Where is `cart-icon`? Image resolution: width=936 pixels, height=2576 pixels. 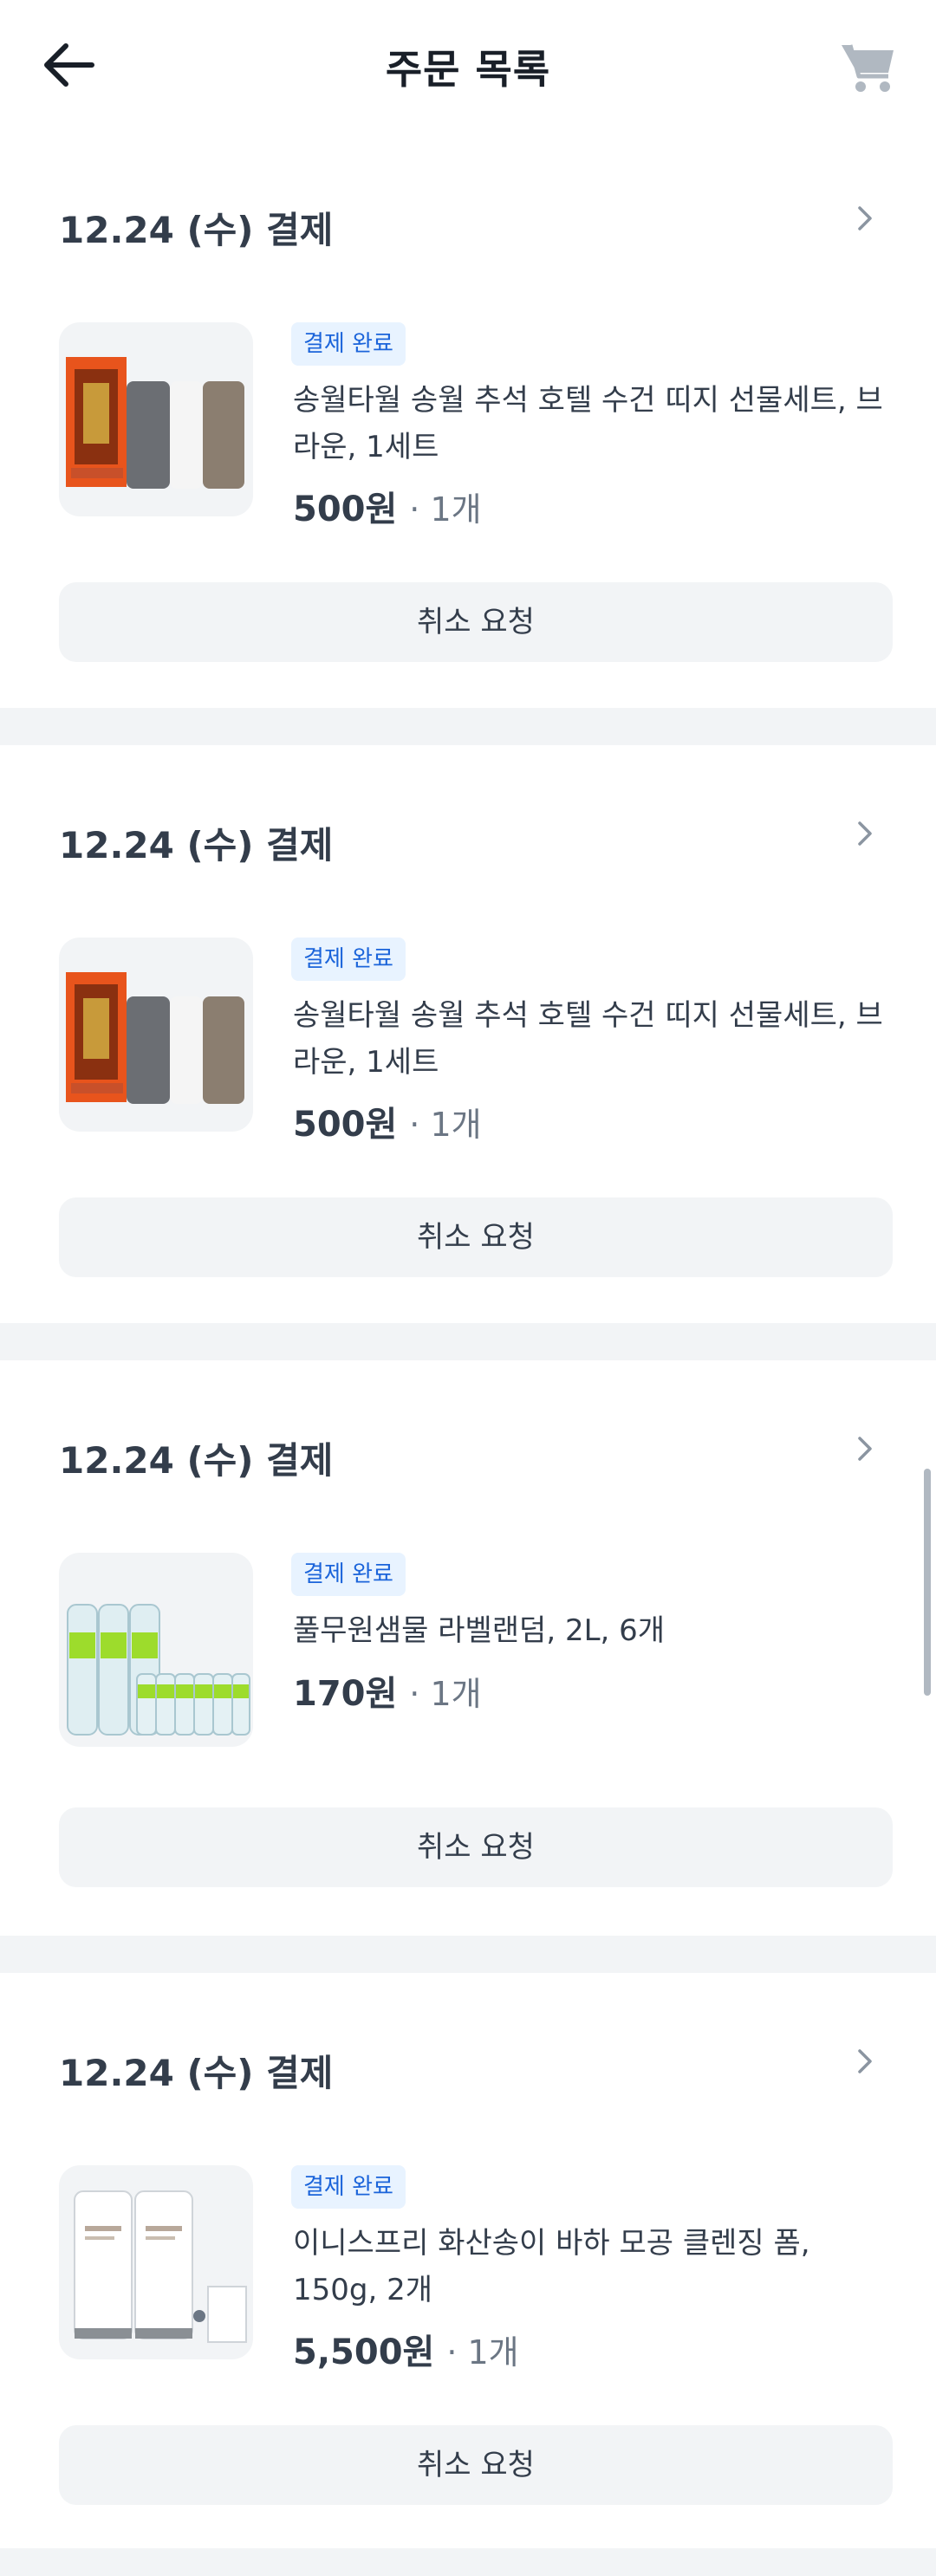 cart-icon is located at coordinates (868, 68).